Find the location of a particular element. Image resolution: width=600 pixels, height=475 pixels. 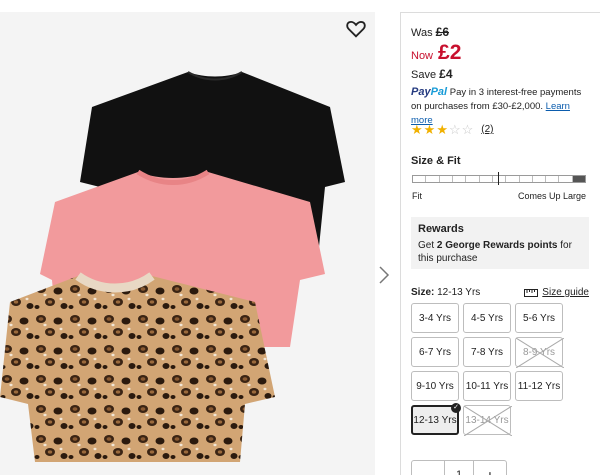

size-option: 6-7 Yrs is located at coordinates (435, 352).